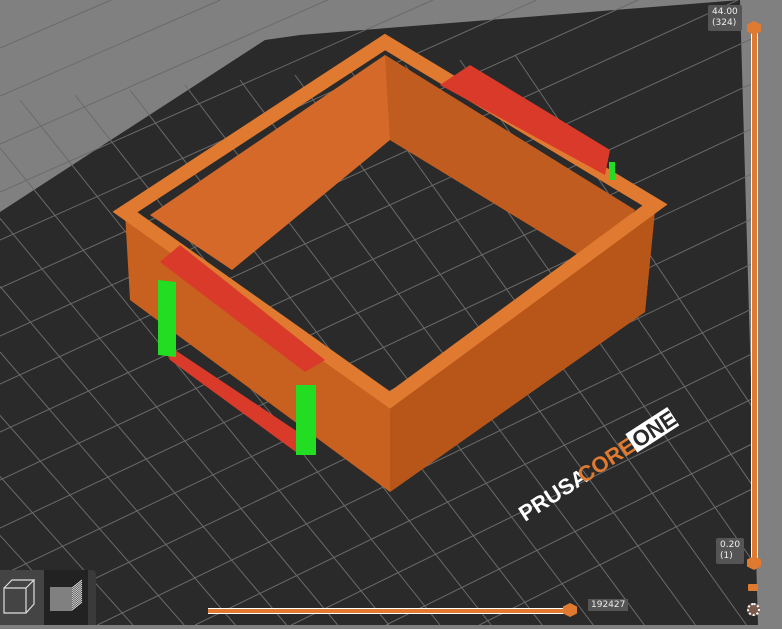 This screenshot has width=782, height=629. What do you see at coordinates (389, 611) in the screenshot?
I see `move-slider-track` at bounding box center [389, 611].